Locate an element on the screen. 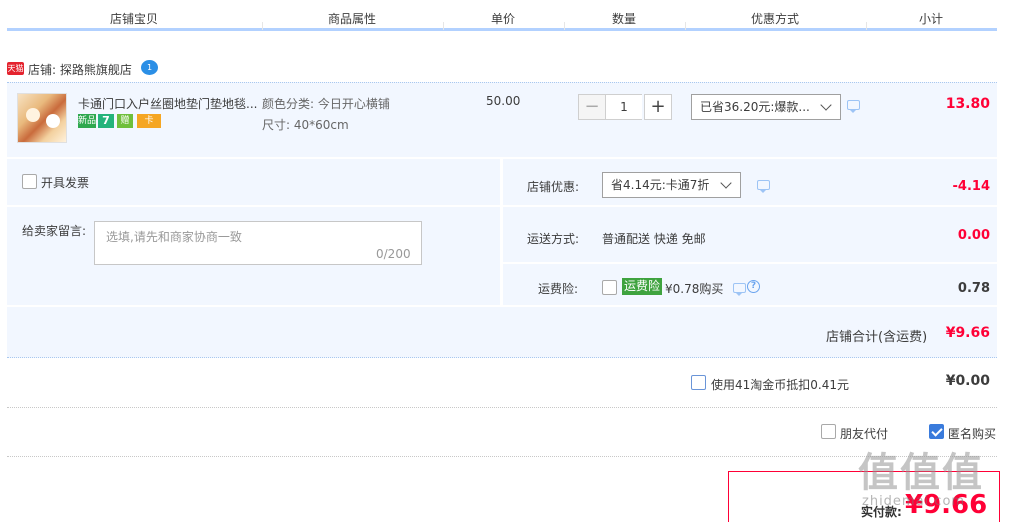  memo-char-count: 0/200 is located at coordinates (393, 254).